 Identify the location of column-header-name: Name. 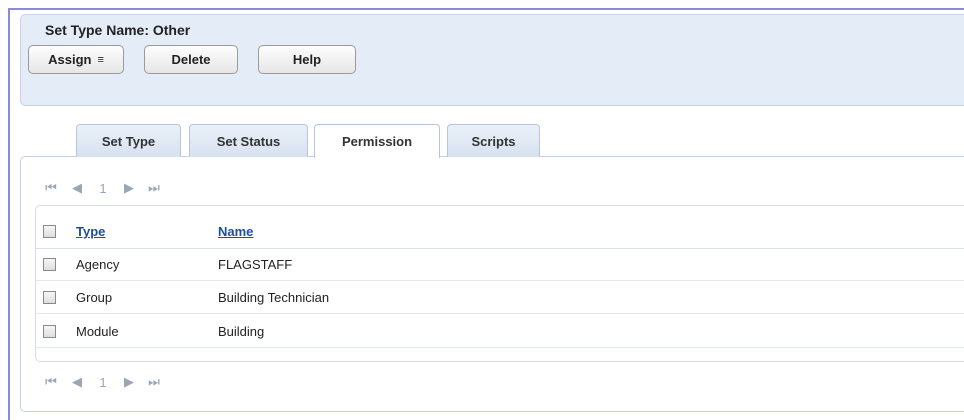
(235, 231).